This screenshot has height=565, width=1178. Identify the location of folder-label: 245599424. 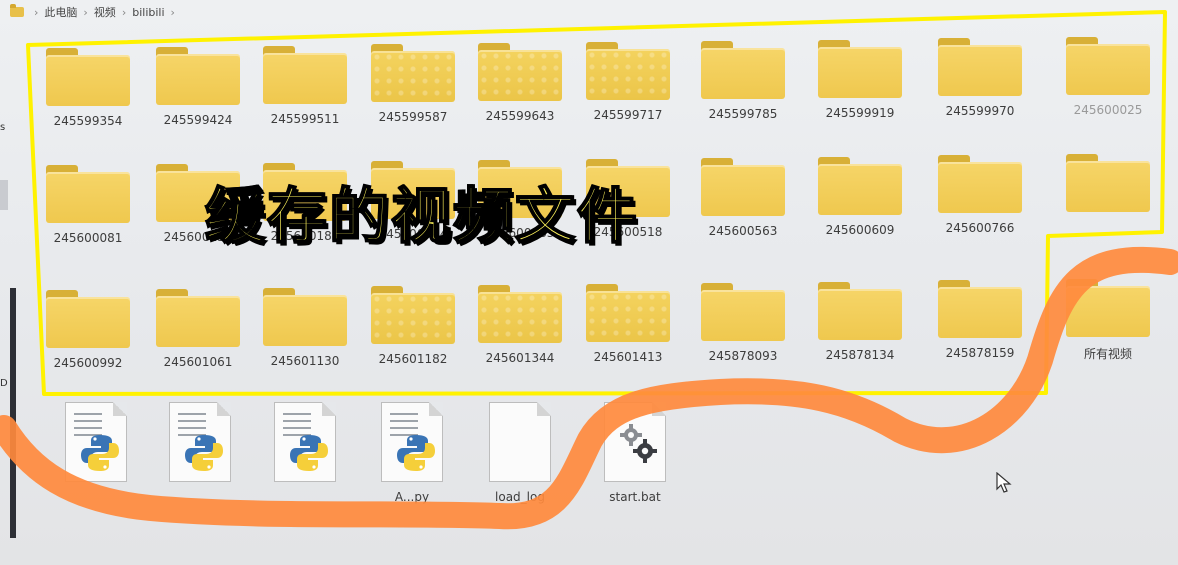
(198, 119).